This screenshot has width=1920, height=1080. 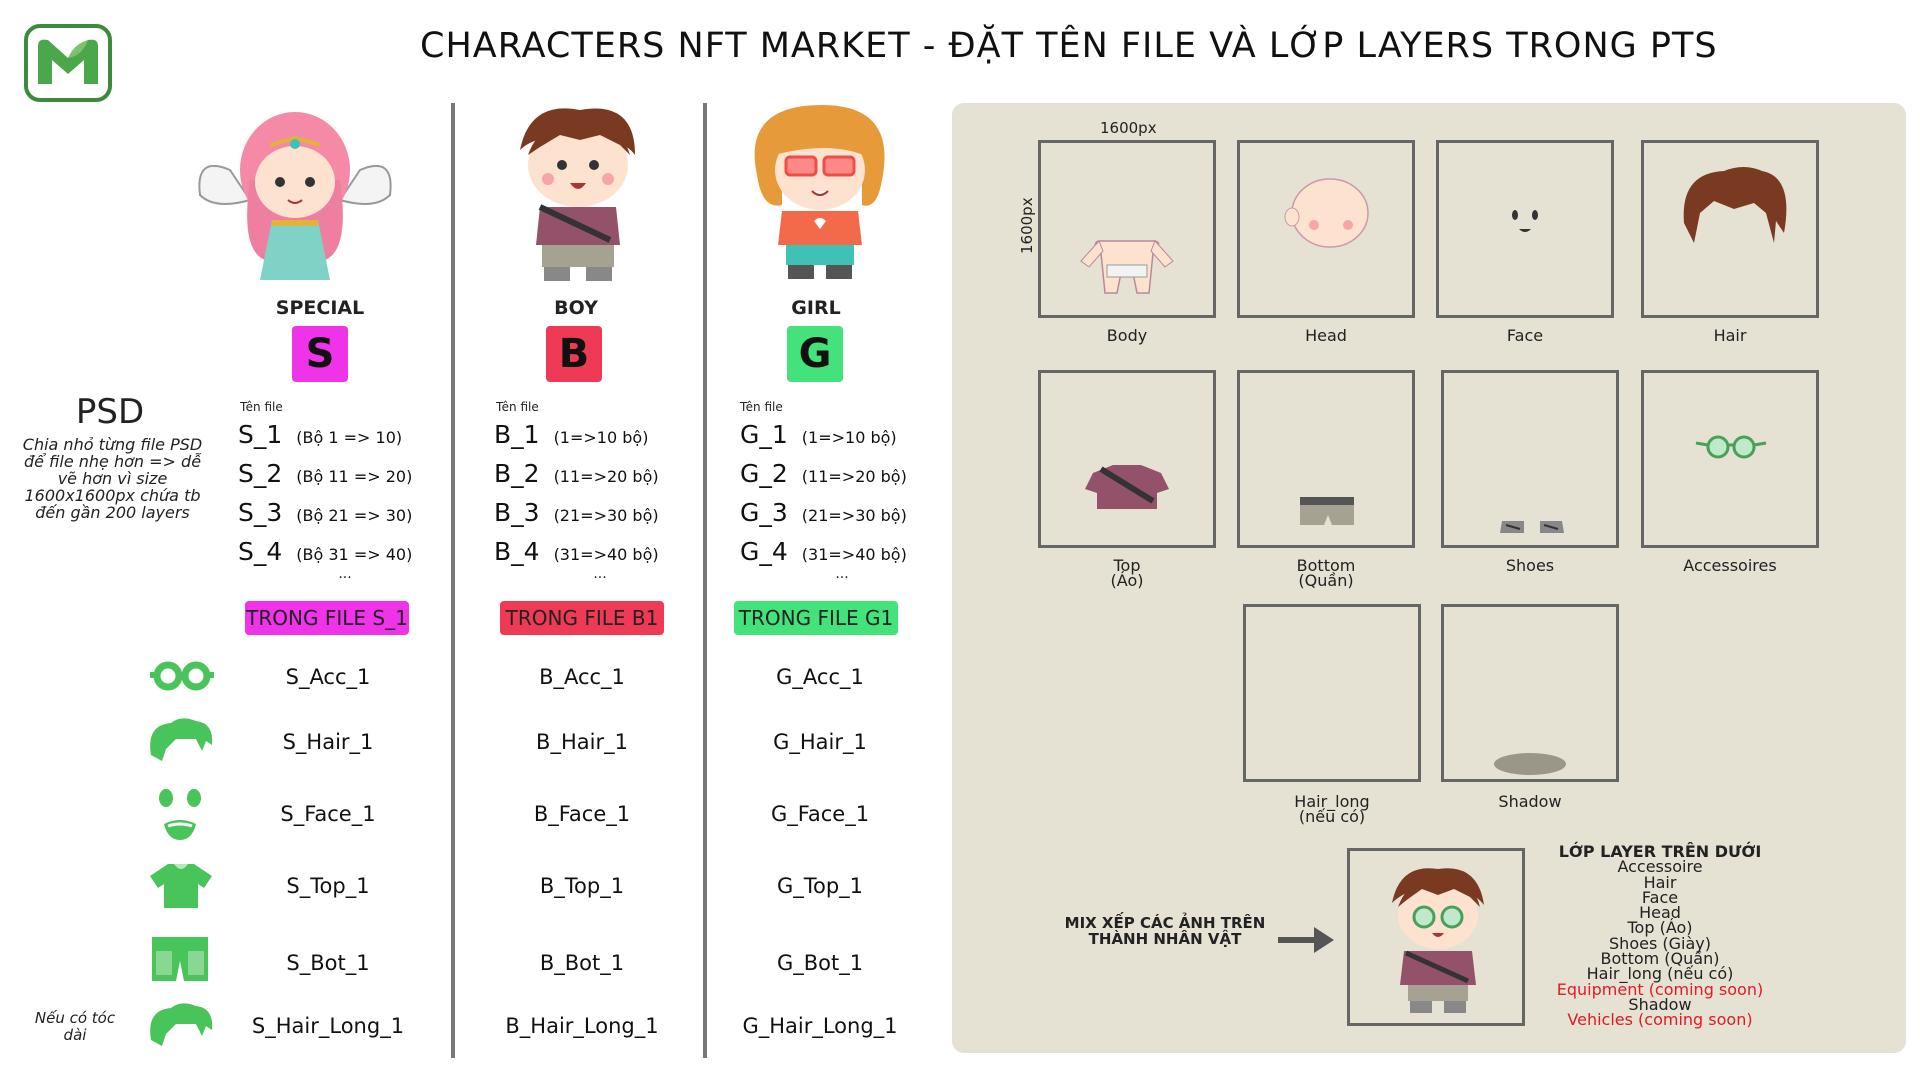 I want to click on boy-file-row: B_4 (31=>40 bộ), so click(x=576, y=551).